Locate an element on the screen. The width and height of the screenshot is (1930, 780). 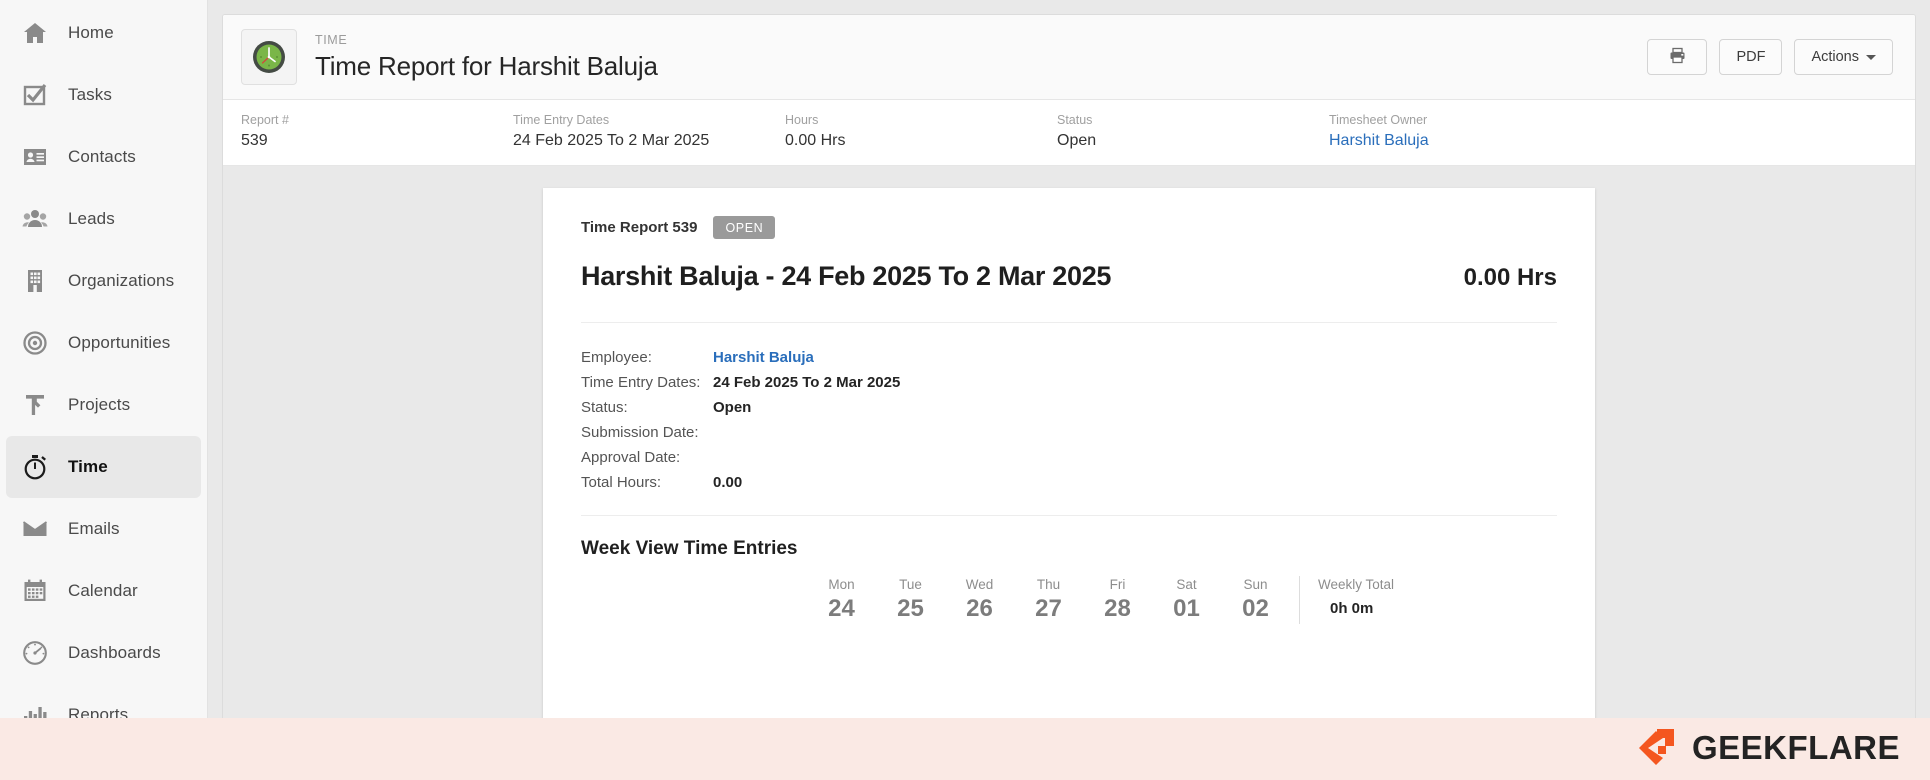
detail-label: Employee: is located at coordinates (616, 357).